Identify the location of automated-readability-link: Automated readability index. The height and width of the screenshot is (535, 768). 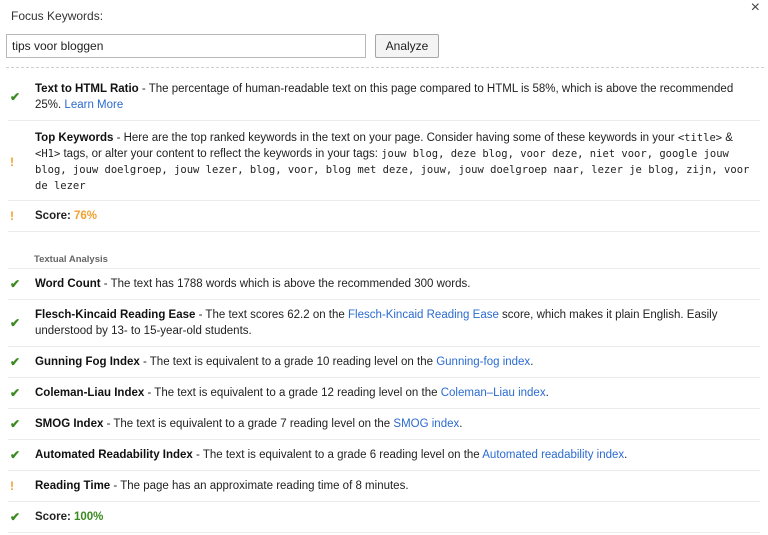
(553, 455).